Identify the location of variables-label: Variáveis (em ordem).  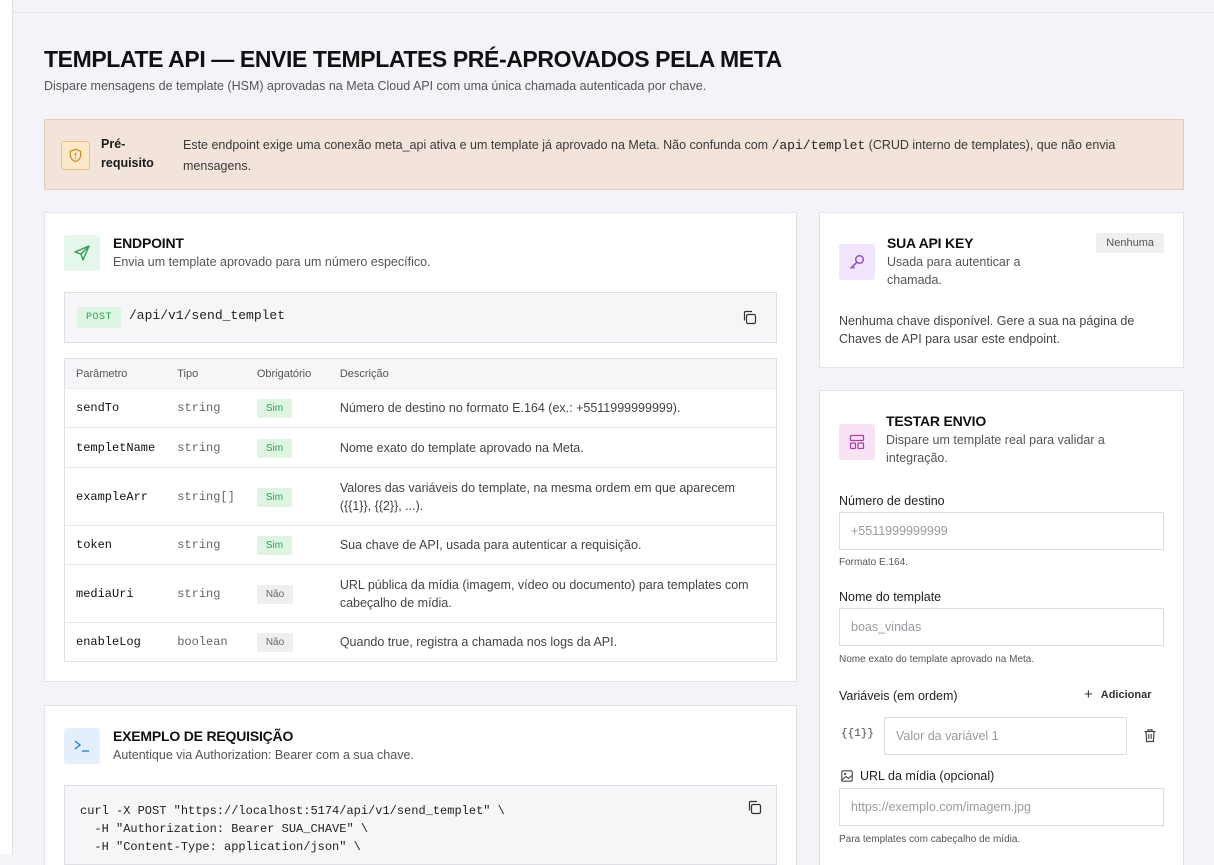
(898, 696).